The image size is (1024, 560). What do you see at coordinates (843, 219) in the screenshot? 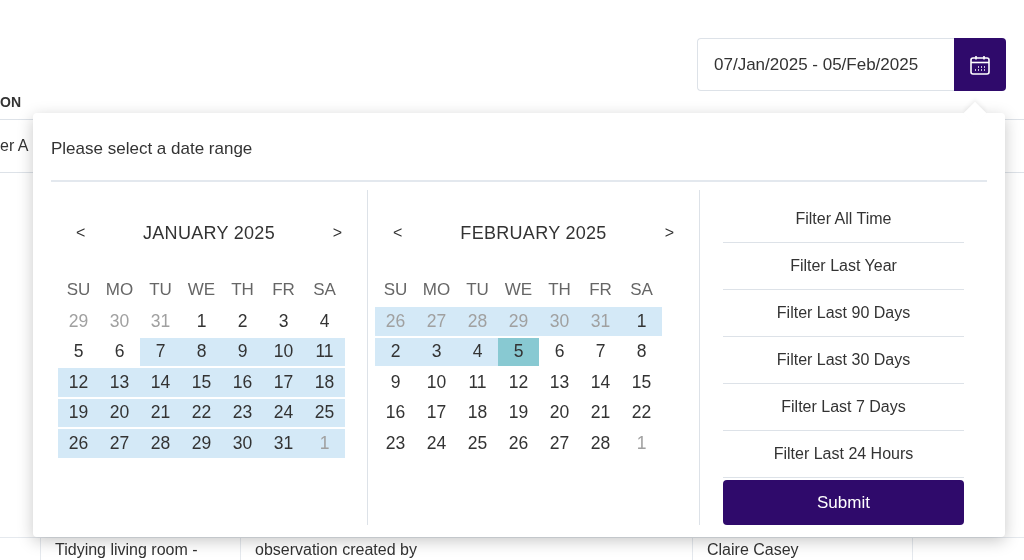
I see `filter-option: Filter All Time` at bounding box center [843, 219].